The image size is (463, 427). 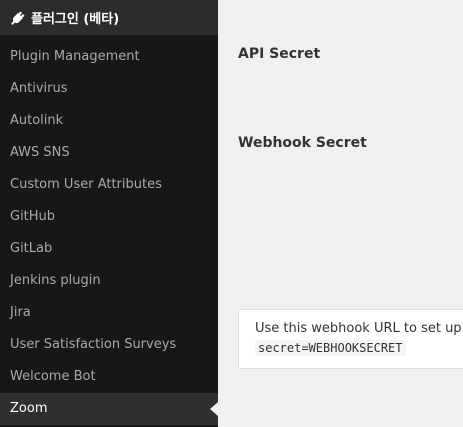 What do you see at coordinates (18, 18) in the screenshot?
I see `plug-icon` at bounding box center [18, 18].